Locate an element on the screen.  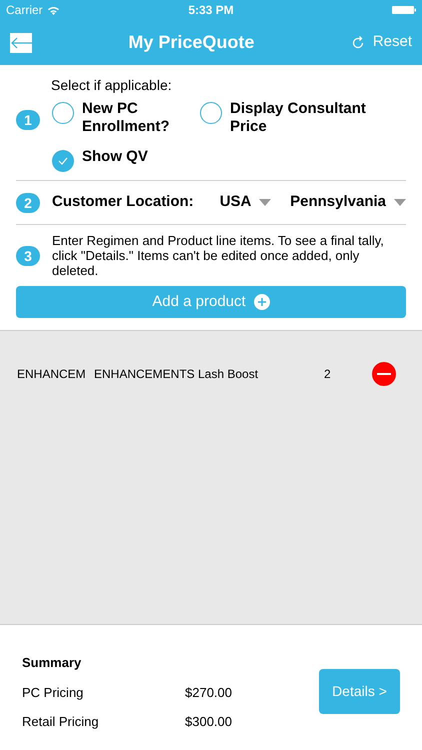
step-number: 2 is located at coordinates (28, 202).